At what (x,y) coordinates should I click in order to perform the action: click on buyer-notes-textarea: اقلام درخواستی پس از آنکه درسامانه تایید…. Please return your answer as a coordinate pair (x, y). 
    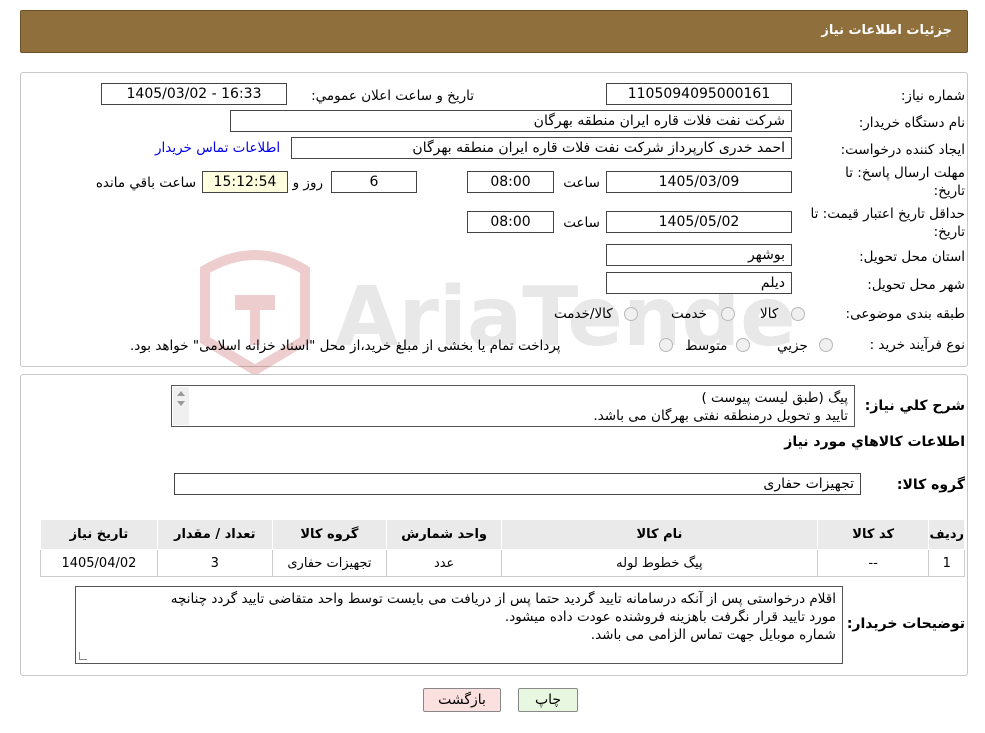
    Looking at the image, I should click on (459, 625).